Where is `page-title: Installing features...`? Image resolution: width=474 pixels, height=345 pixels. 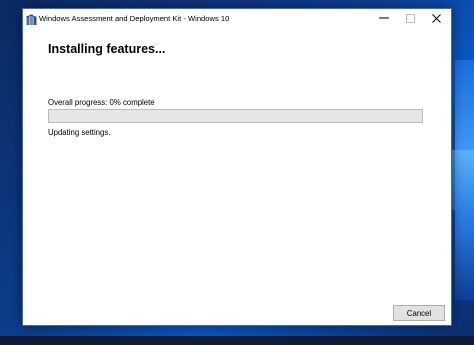 page-title: Installing features... is located at coordinates (107, 49).